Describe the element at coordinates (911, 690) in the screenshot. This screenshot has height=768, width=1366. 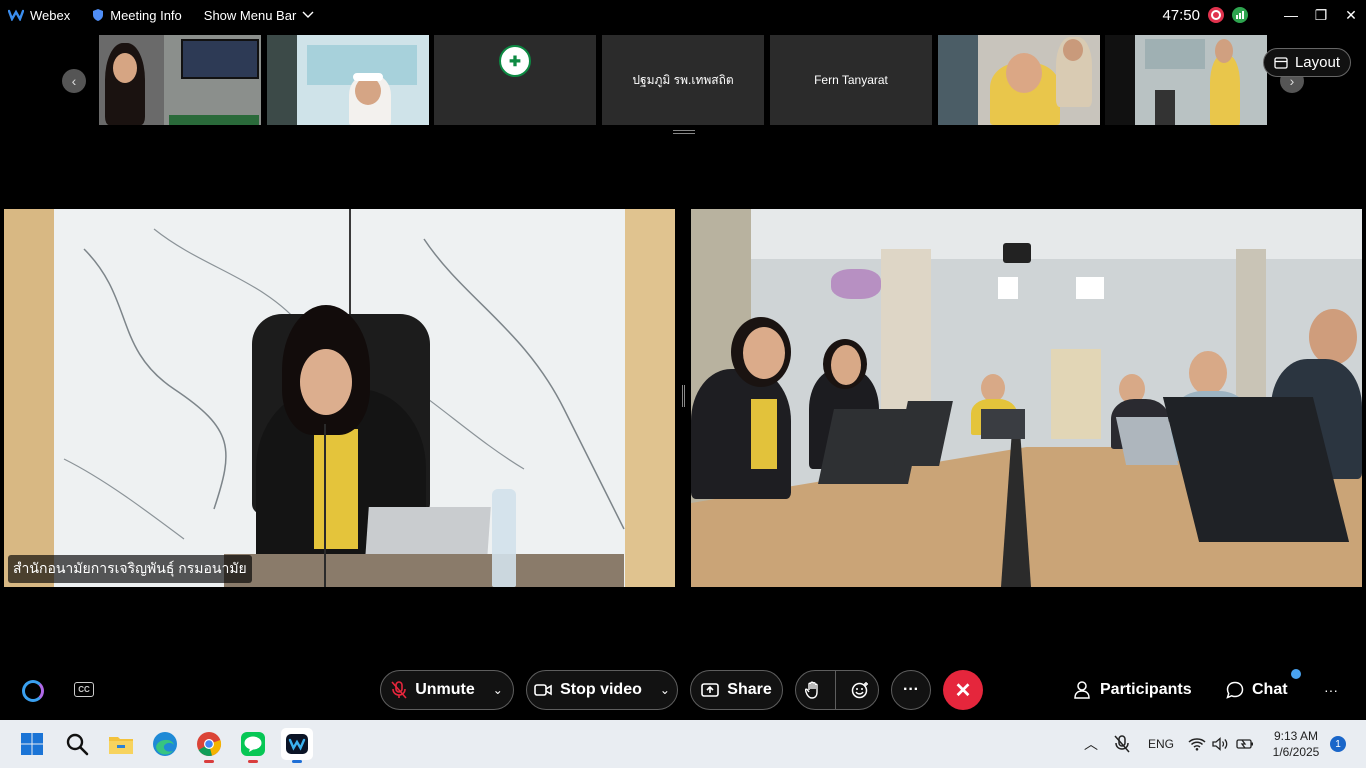
I see `more-options-button: ···` at that location.